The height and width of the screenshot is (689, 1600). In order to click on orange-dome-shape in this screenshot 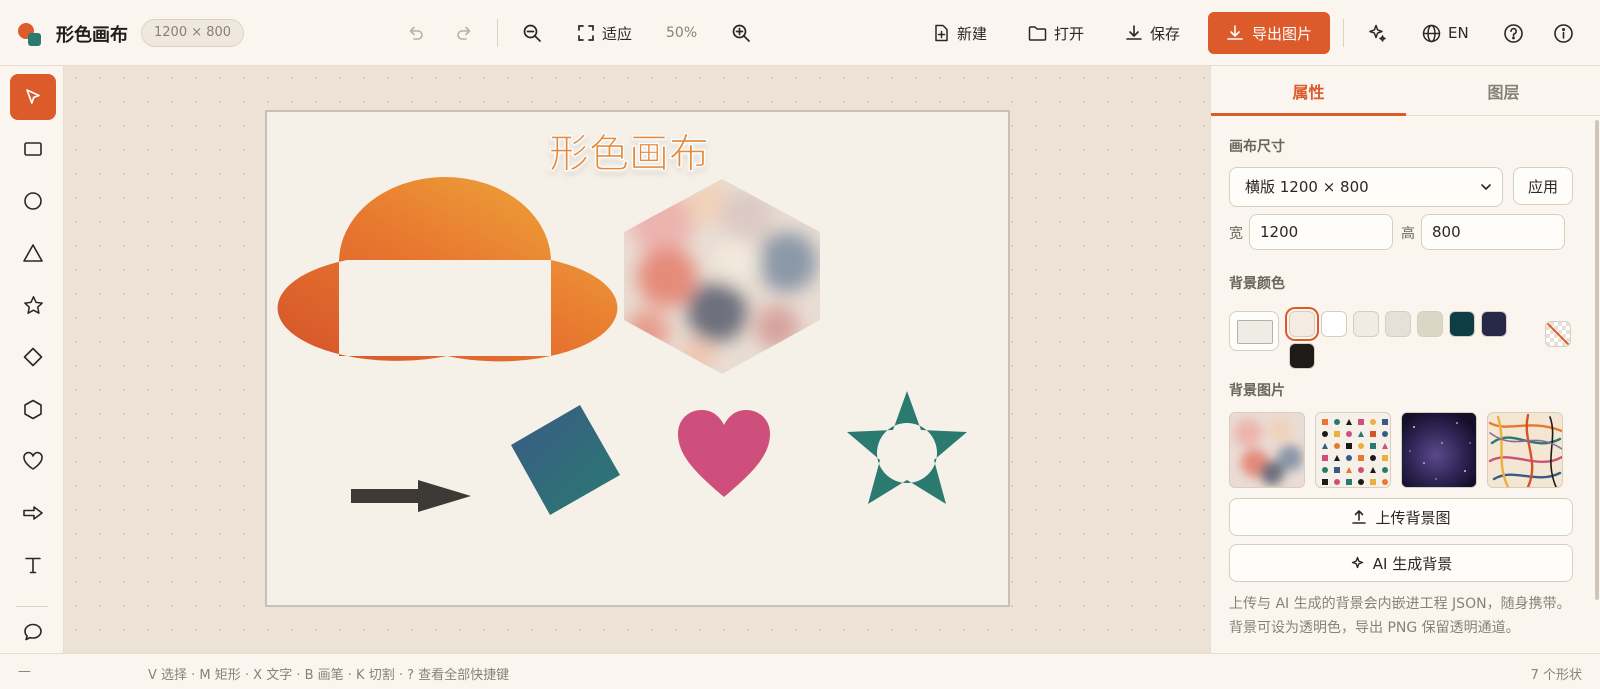, I will do `click(447, 269)`.